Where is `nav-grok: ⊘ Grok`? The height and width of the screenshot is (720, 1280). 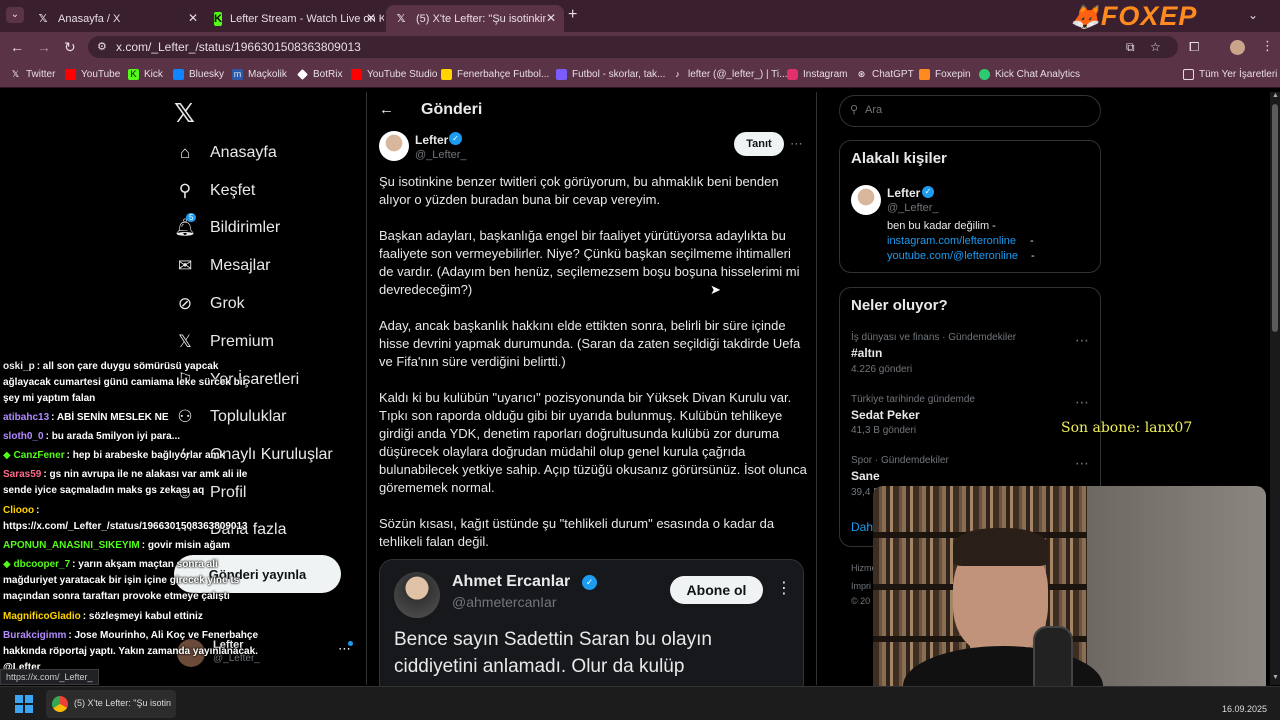 nav-grok: ⊘ Grok is located at coordinates (210, 304).